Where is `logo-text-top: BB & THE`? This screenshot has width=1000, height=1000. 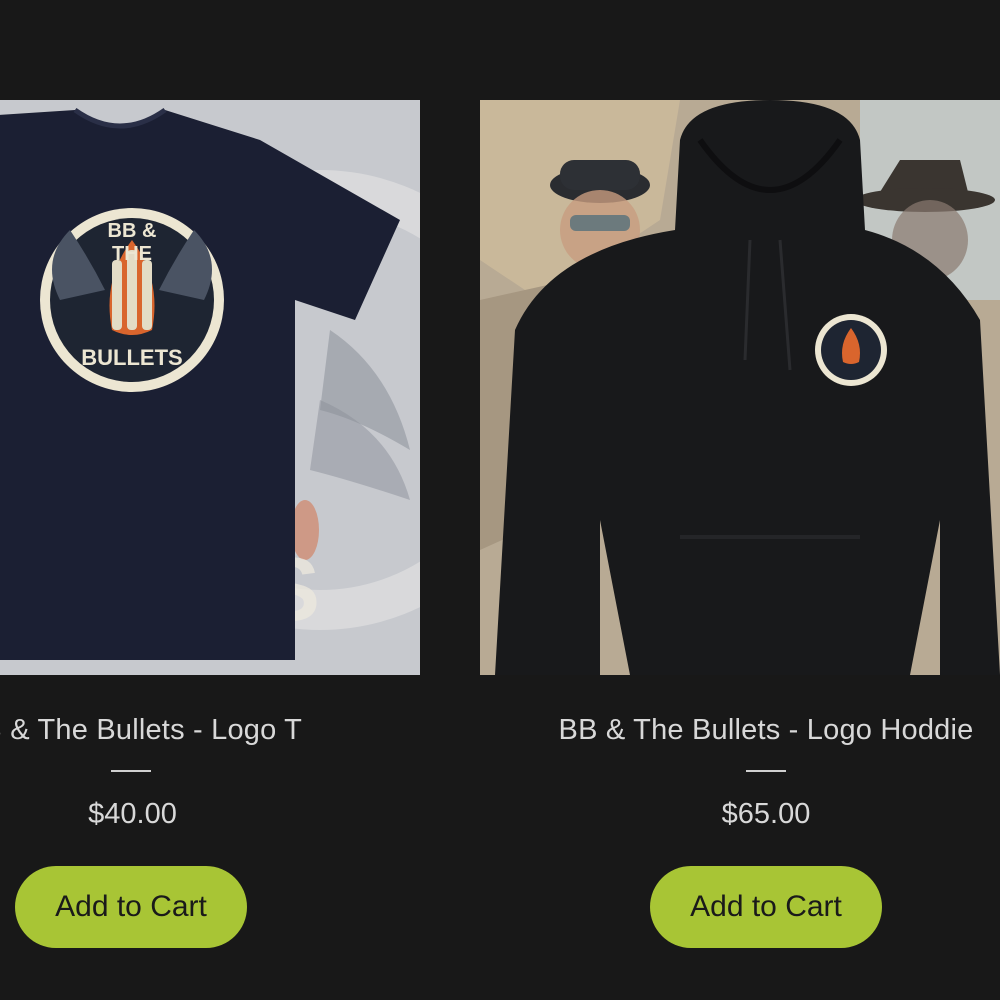 logo-text-top: BB & THE is located at coordinates (132, 242).